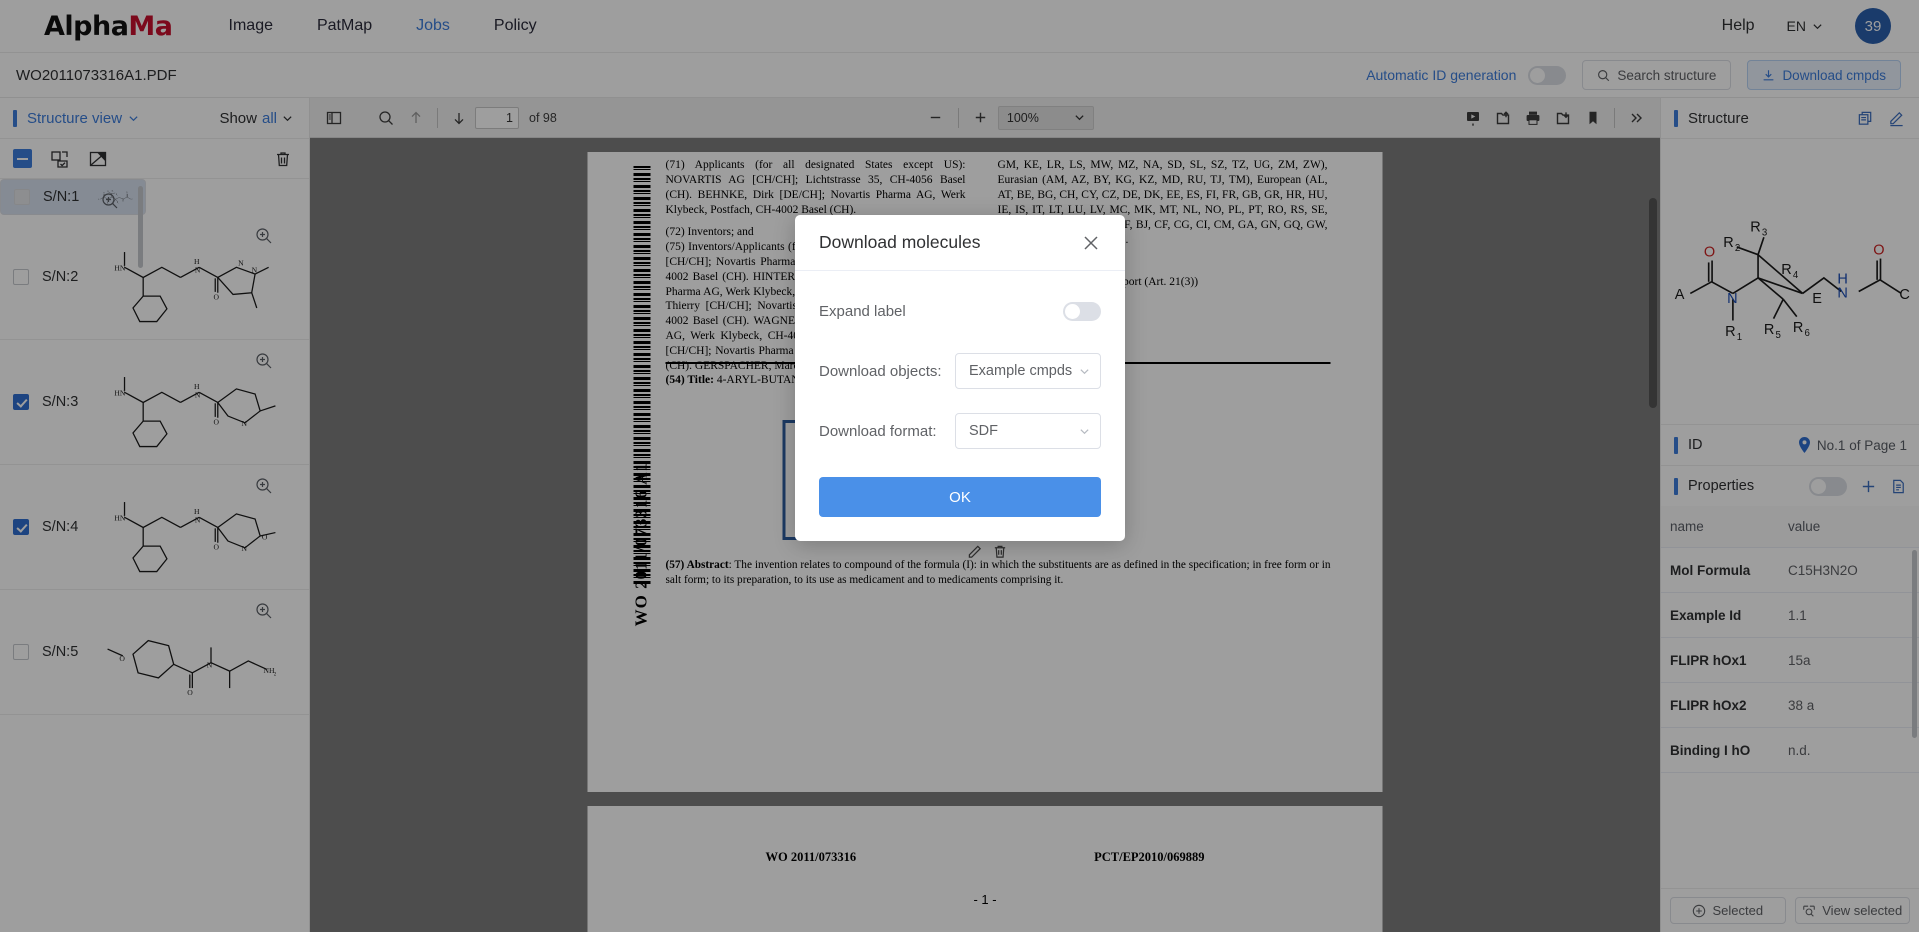 This screenshot has width=1919, height=932. I want to click on download-format-value: SDF, so click(983, 431).